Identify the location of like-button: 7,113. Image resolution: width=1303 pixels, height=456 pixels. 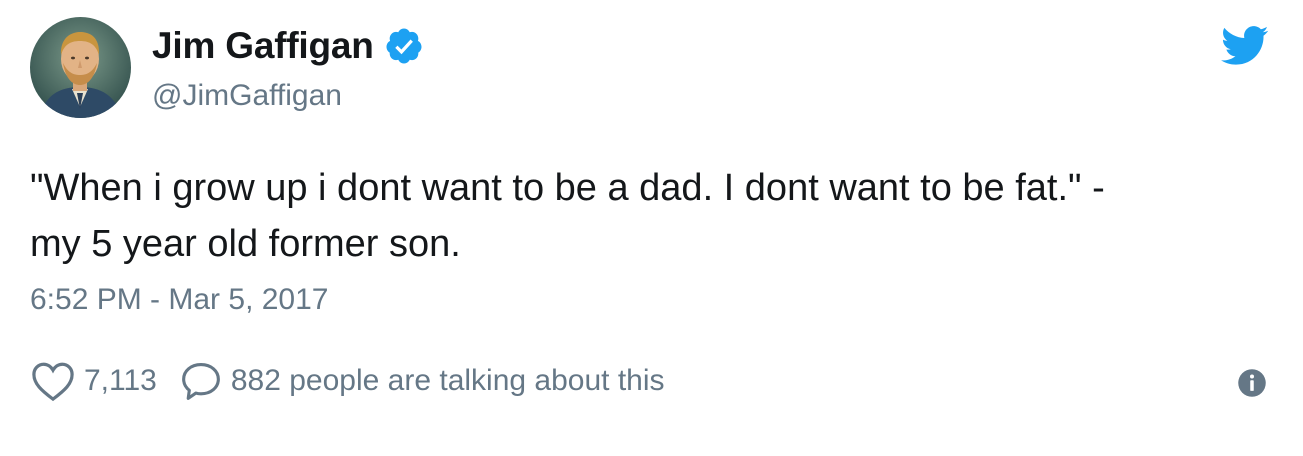
(93, 381).